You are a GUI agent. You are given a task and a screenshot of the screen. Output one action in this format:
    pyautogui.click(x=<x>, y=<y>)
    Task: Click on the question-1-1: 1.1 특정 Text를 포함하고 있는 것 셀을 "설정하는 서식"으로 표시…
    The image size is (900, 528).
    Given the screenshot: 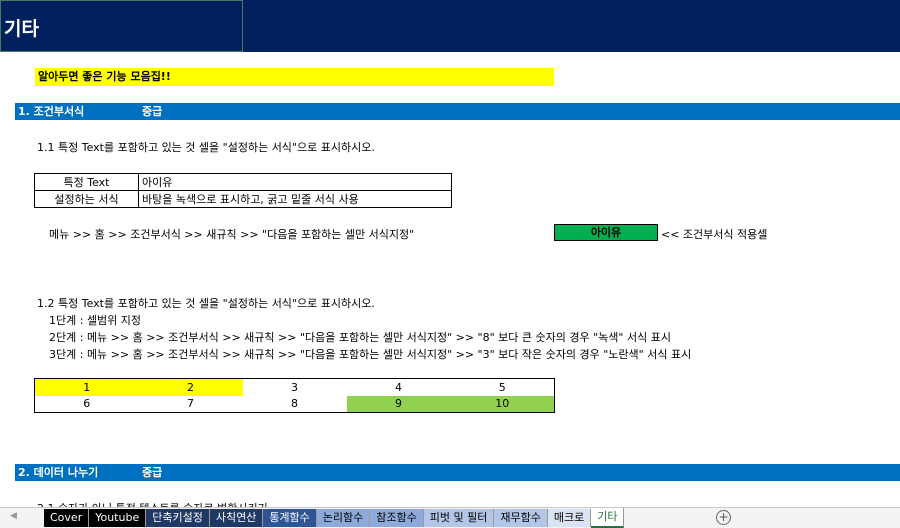 What is the action you would take?
    pyautogui.click(x=206, y=147)
    